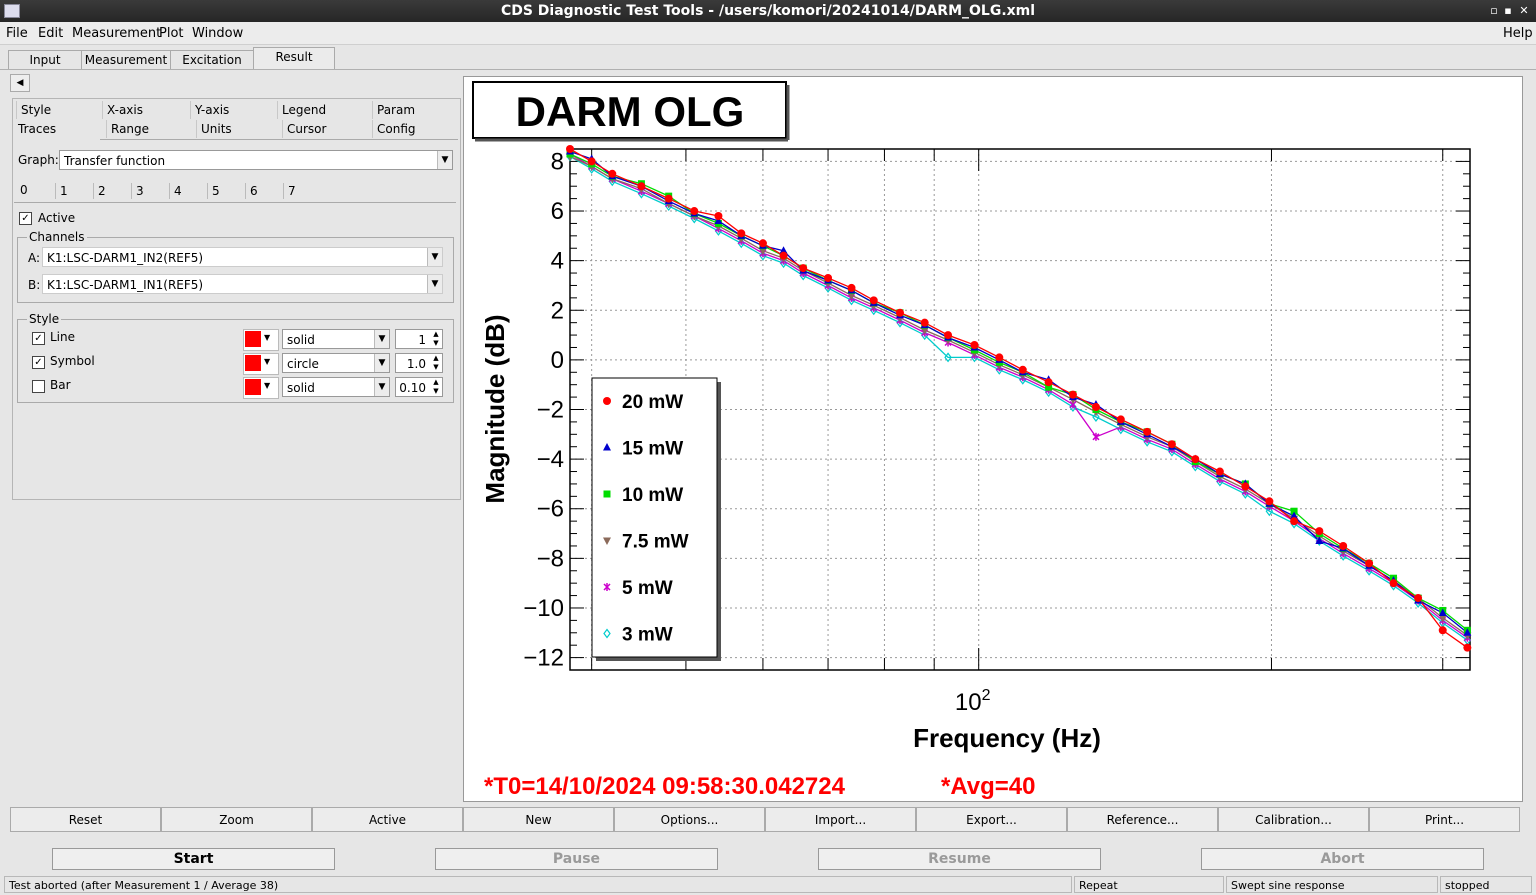  What do you see at coordinates (186, 191) in the screenshot?
I see `trace-tab-4: 4` at bounding box center [186, 191].